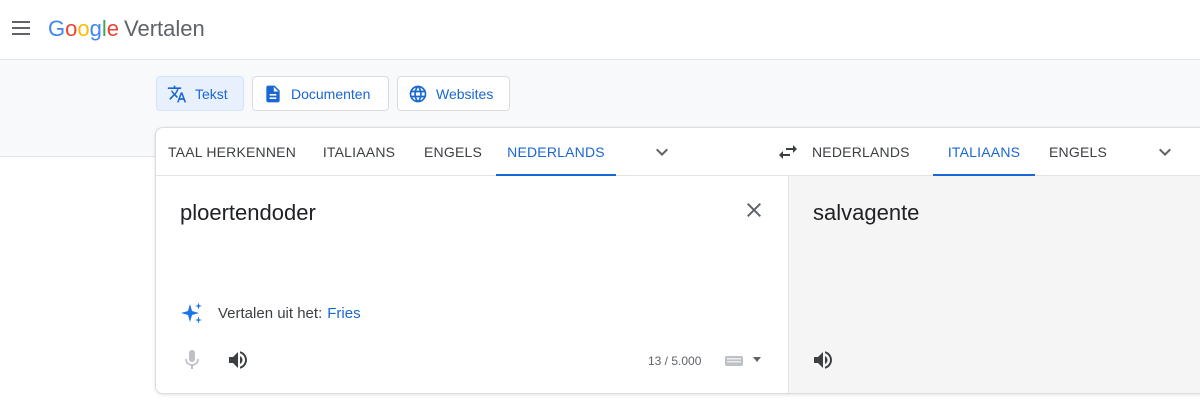 The width and height of the screenshot is (1200, 415). Describe the element at coordinates (22, 28) in the screenshot. I see `hamburger-menu-icon` at that location.